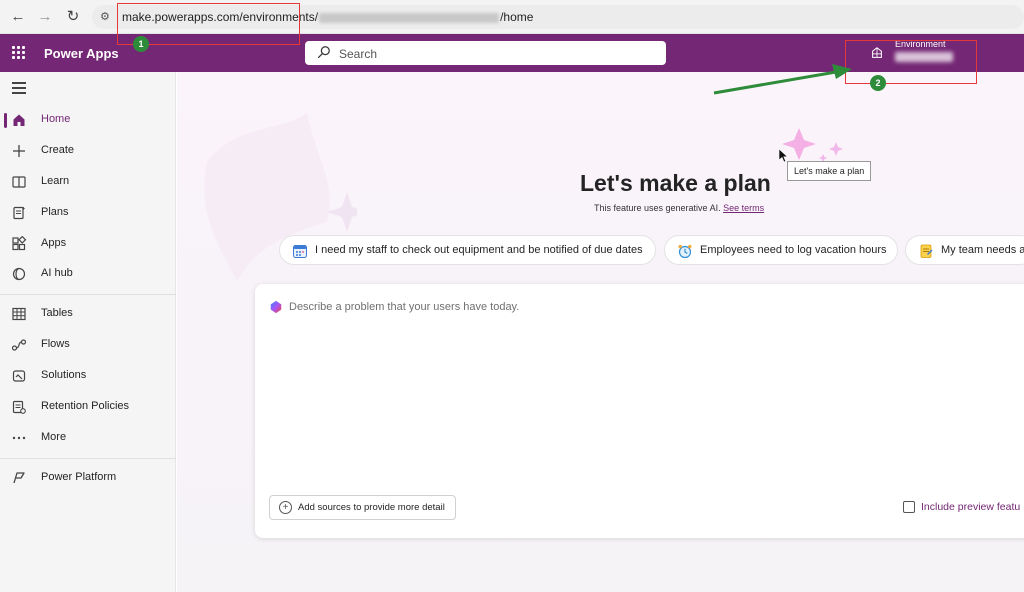 This screenshot has height=592, width=1024. What do you see at coordinates (19, 182) in the screenshot?
I see `book-icon` at bounding box center [19, 182].